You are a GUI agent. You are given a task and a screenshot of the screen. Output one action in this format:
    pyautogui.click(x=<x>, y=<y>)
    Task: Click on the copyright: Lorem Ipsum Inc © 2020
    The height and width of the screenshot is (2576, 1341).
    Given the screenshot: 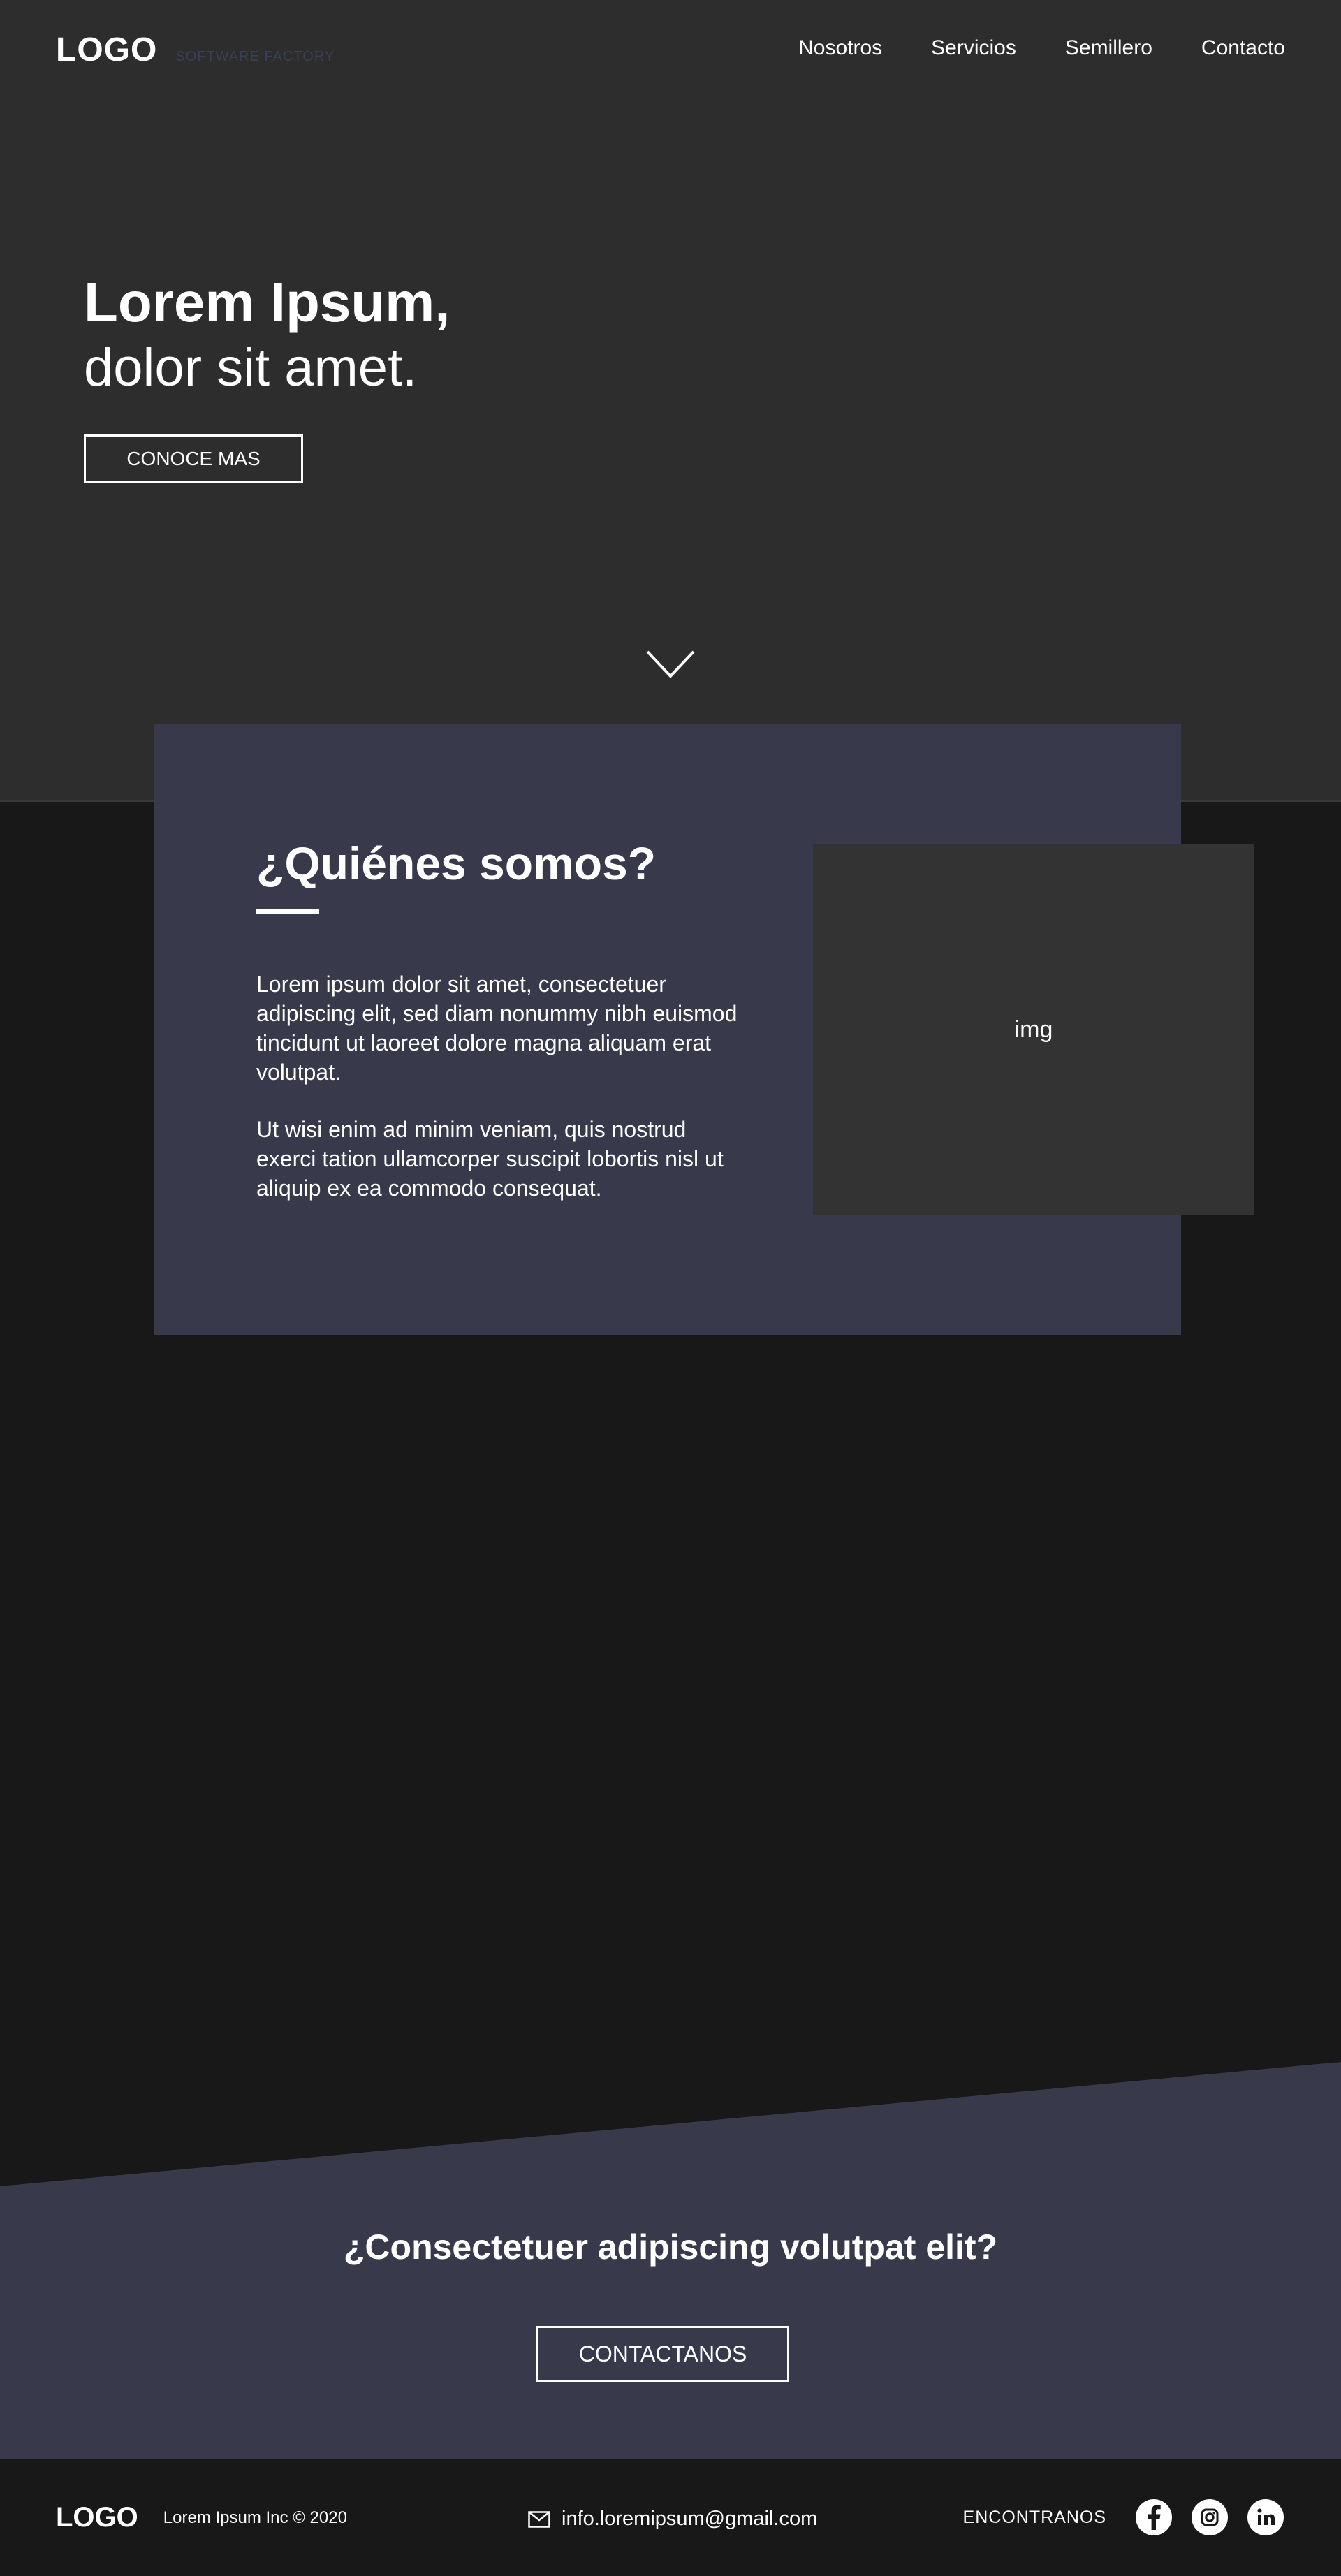 What is the action you would take?
    pyautogui.click(x=255, y=2517)
    